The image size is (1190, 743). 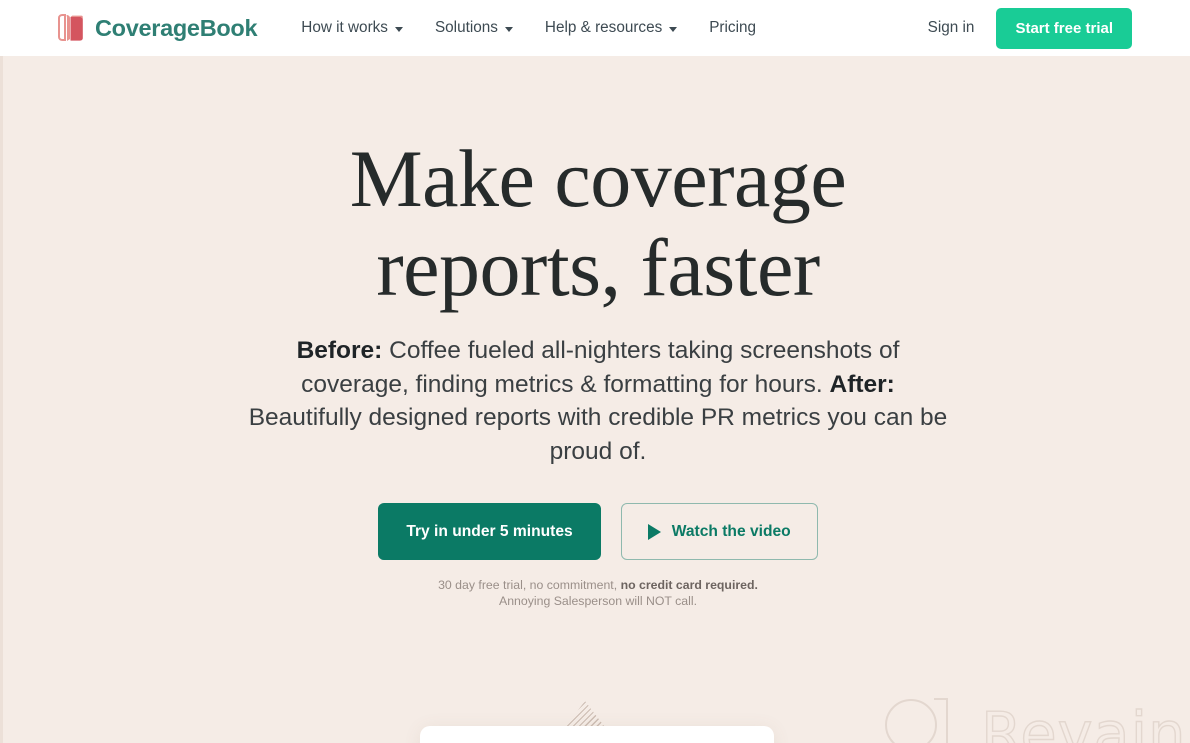 What do you see at coordinates (466, 27) in the screenshot?
I see `nav-label: Solutions` at bounding box center [466, 27].